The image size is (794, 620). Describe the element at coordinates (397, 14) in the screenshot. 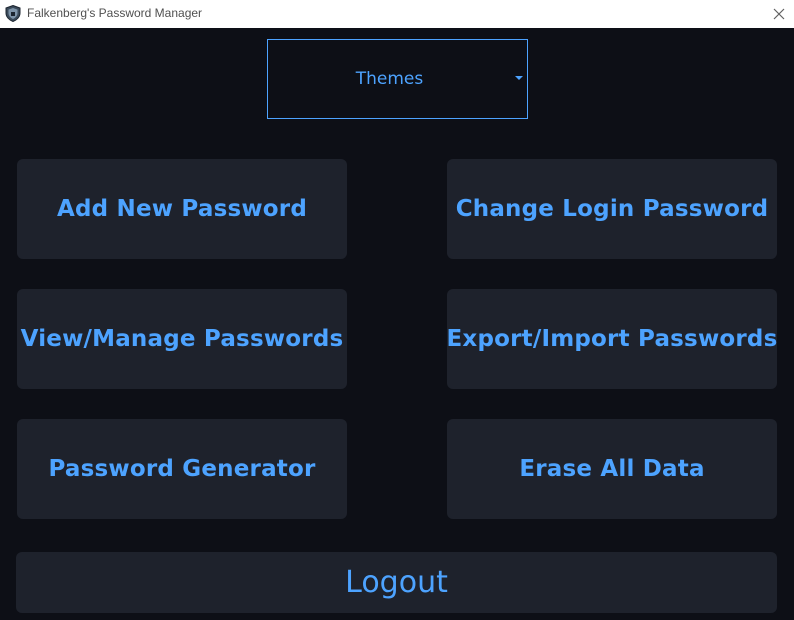

I see `title-bar: Falkenberg's Password Manager` at that location.